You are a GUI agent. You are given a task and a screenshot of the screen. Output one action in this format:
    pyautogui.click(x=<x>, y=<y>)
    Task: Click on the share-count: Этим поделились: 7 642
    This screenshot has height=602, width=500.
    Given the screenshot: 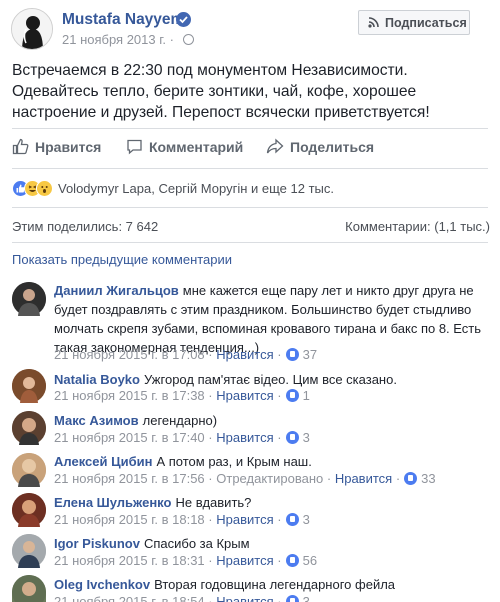 What is the action you would take?
    pyautogui.click(x=85, y=226)
    